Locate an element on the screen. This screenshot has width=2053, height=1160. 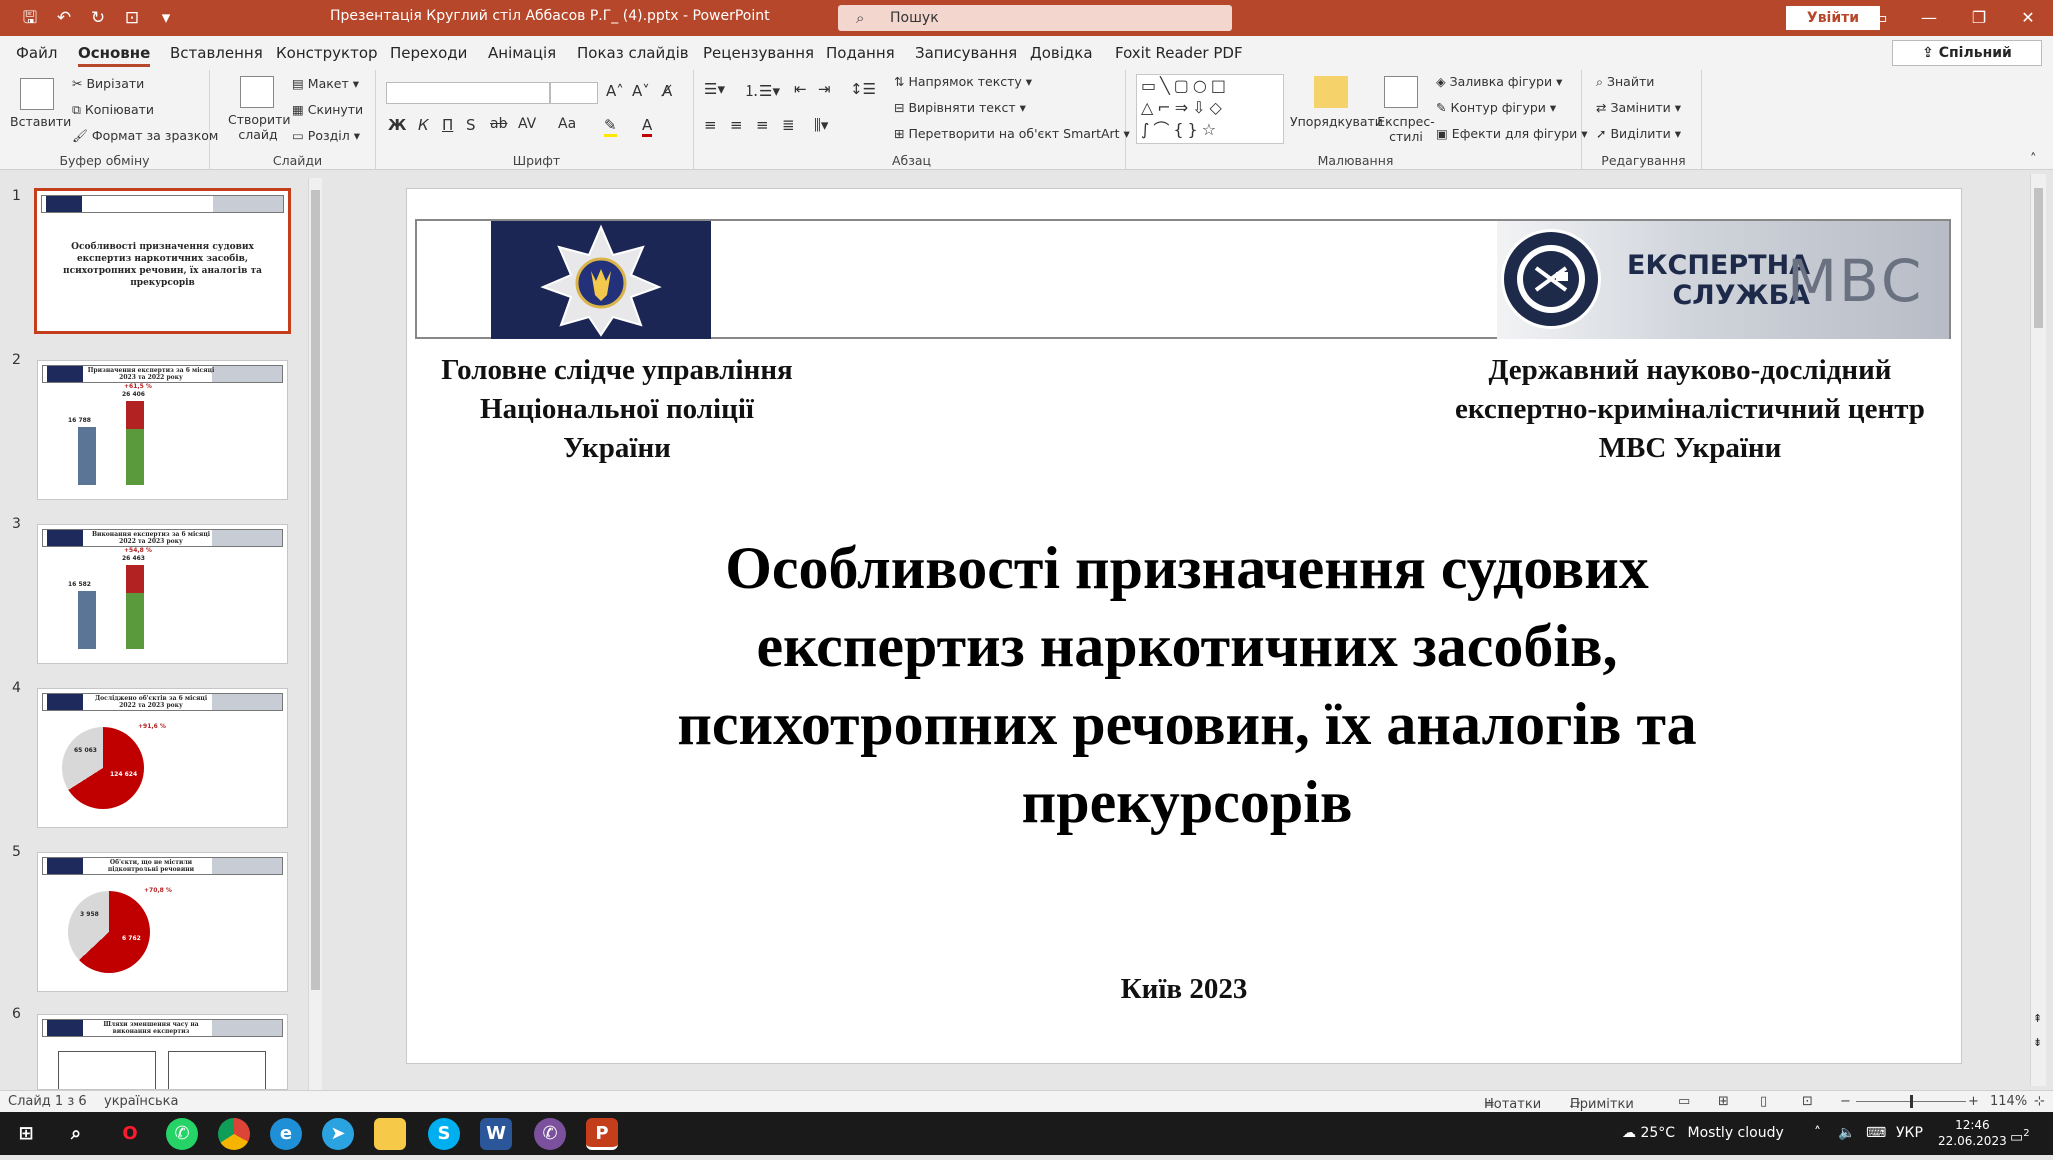
input-language: УКР is located at coordinates (1909, 1133).